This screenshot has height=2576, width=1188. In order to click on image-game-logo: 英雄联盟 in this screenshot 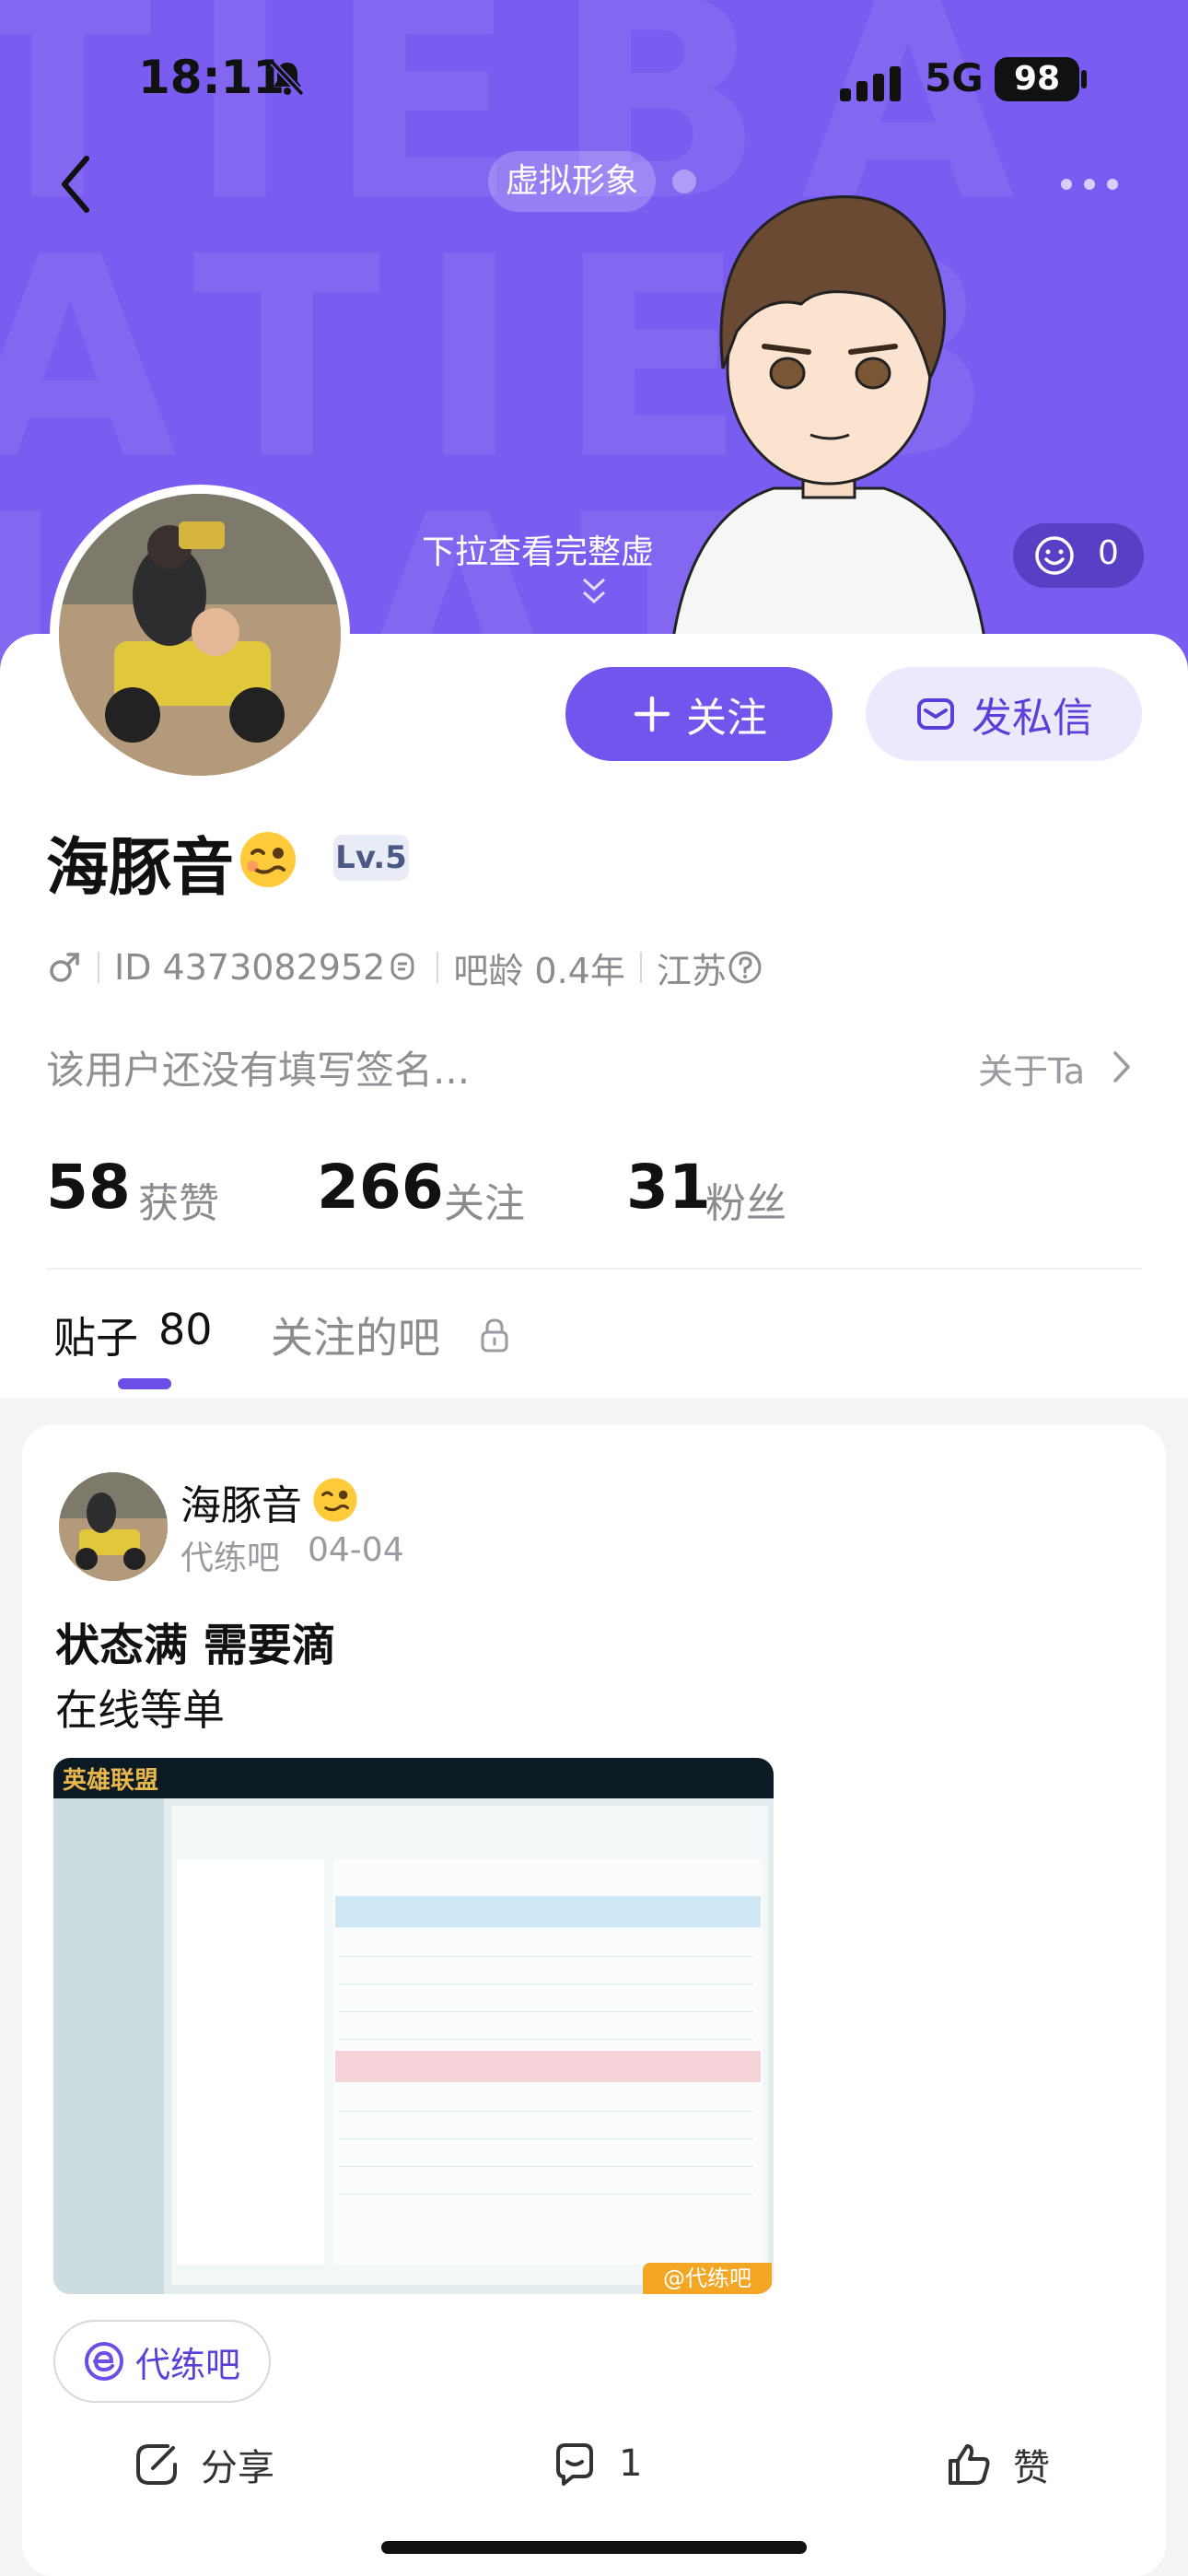, I will do `click(111, 1781)`.